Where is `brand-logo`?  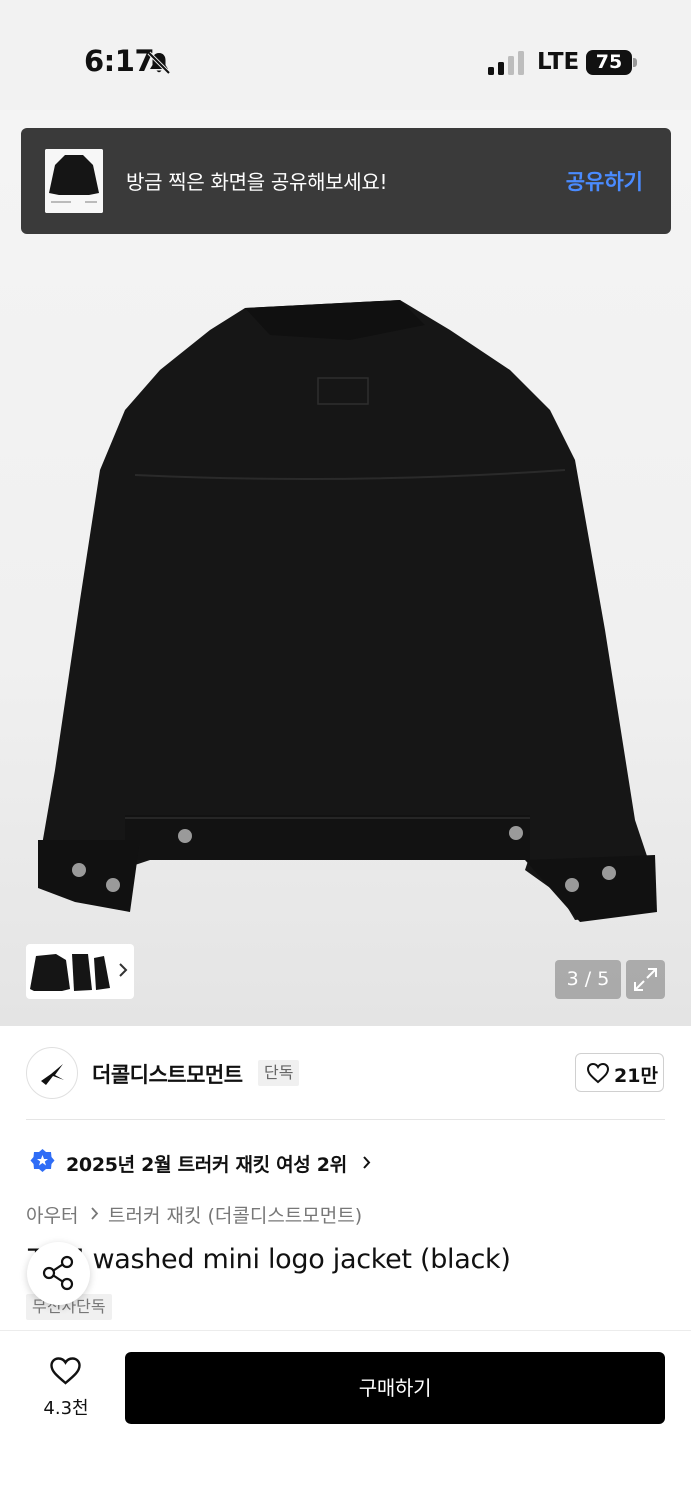 brand-logo is located at coordinates (52, 1073).